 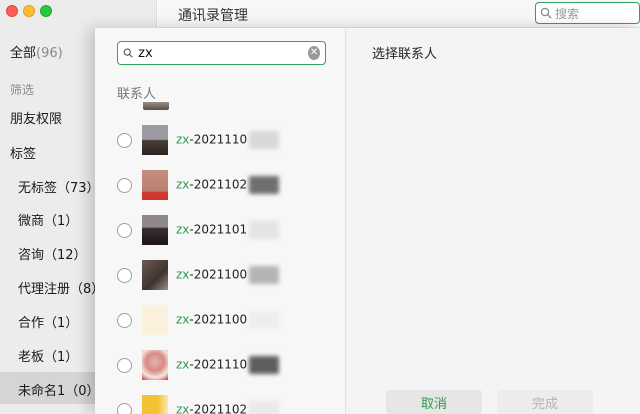 What do you see at coordinates (12, 11) in the screenshot?
I see `close-window-icon` at bounding box center [12, 11].